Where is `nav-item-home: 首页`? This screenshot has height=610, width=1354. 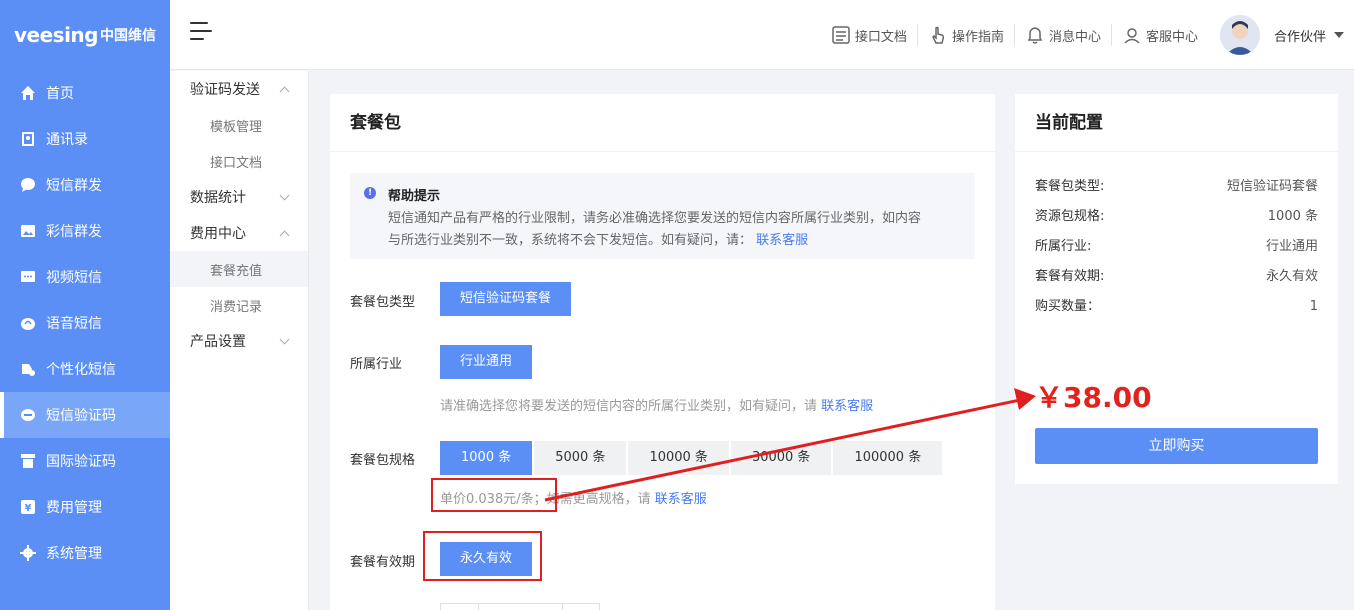
nav-item-home: 首页 is located at coordinates (85, 93).